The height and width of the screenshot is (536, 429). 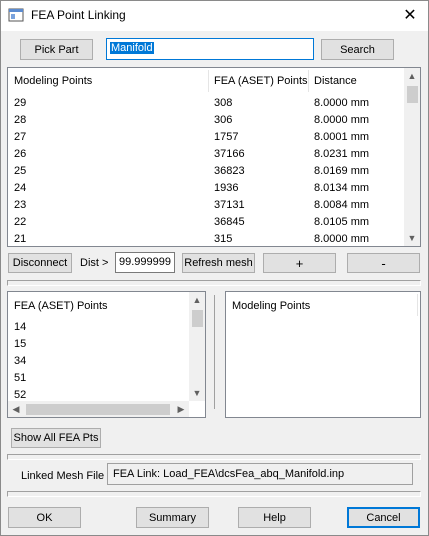 I want to click on col-distance: Distance, so click(x=335, y=81).